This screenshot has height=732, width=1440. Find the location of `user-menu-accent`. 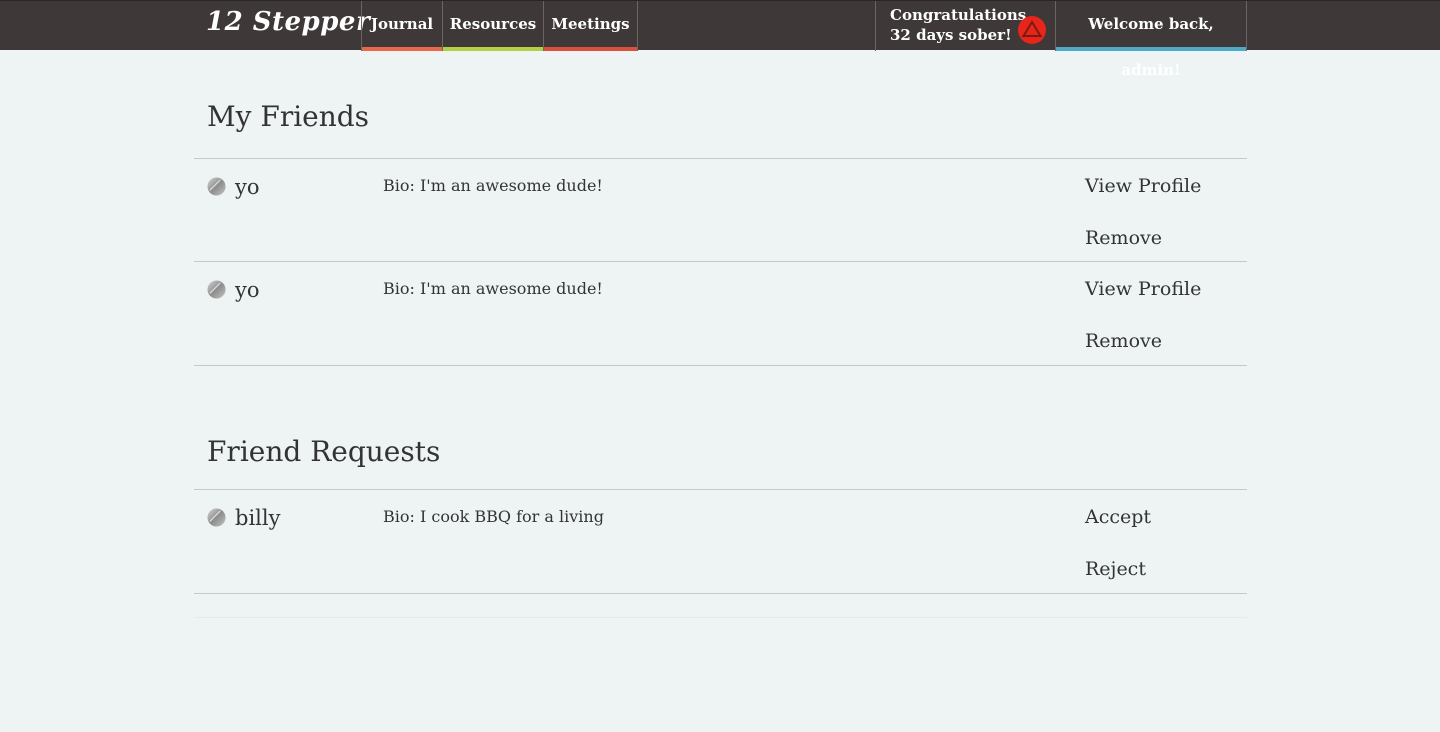

user-menu-accent is located at coordinates (1151, 49).